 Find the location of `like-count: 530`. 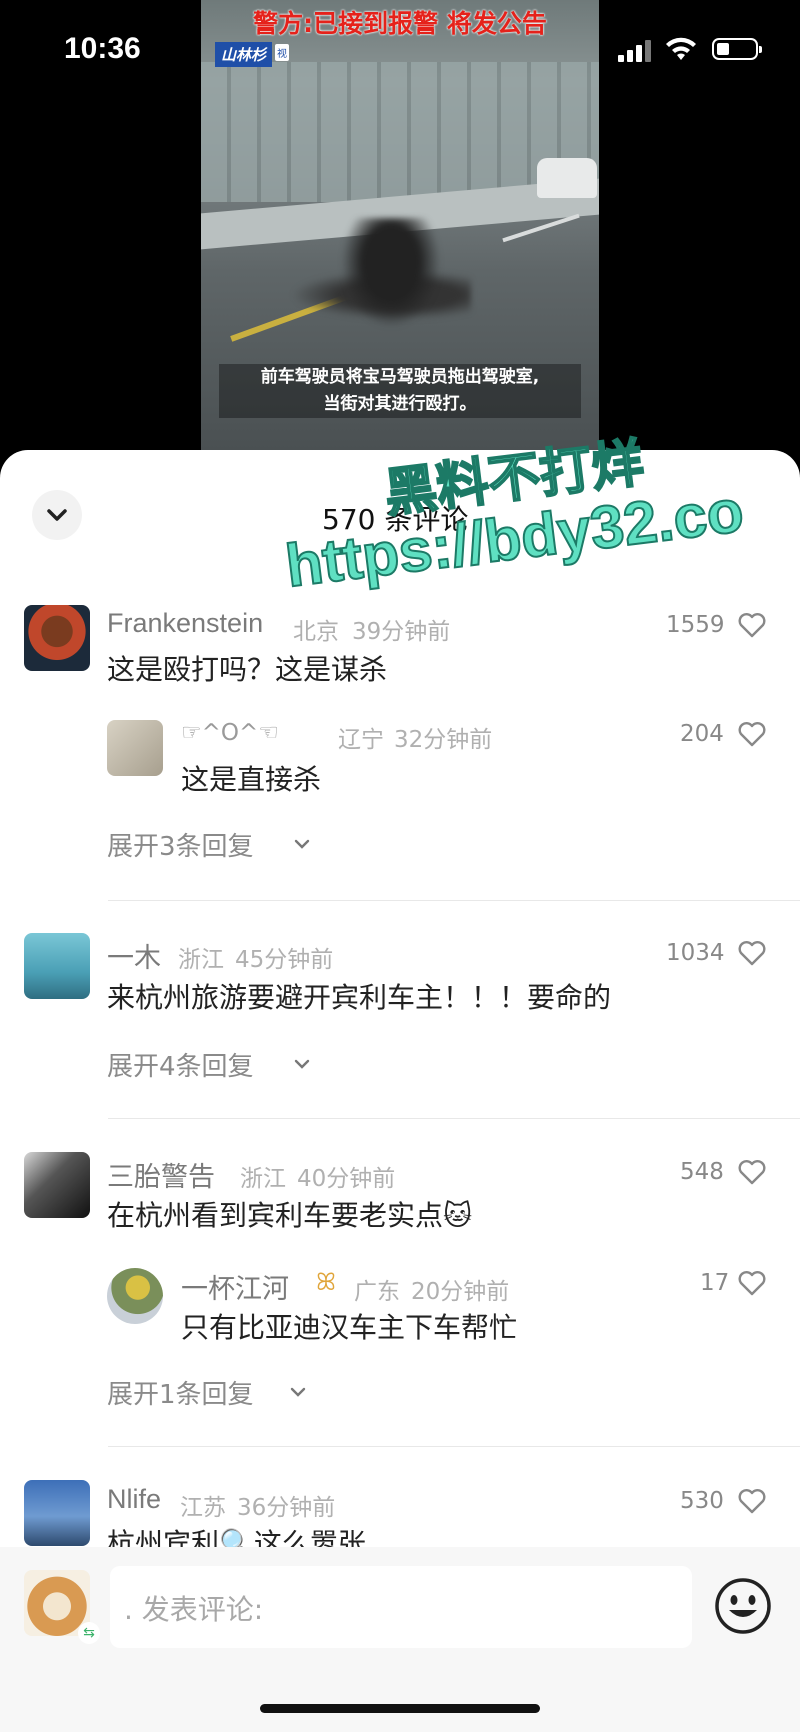

like-count: 530 is located at coordinates (702, 1501).